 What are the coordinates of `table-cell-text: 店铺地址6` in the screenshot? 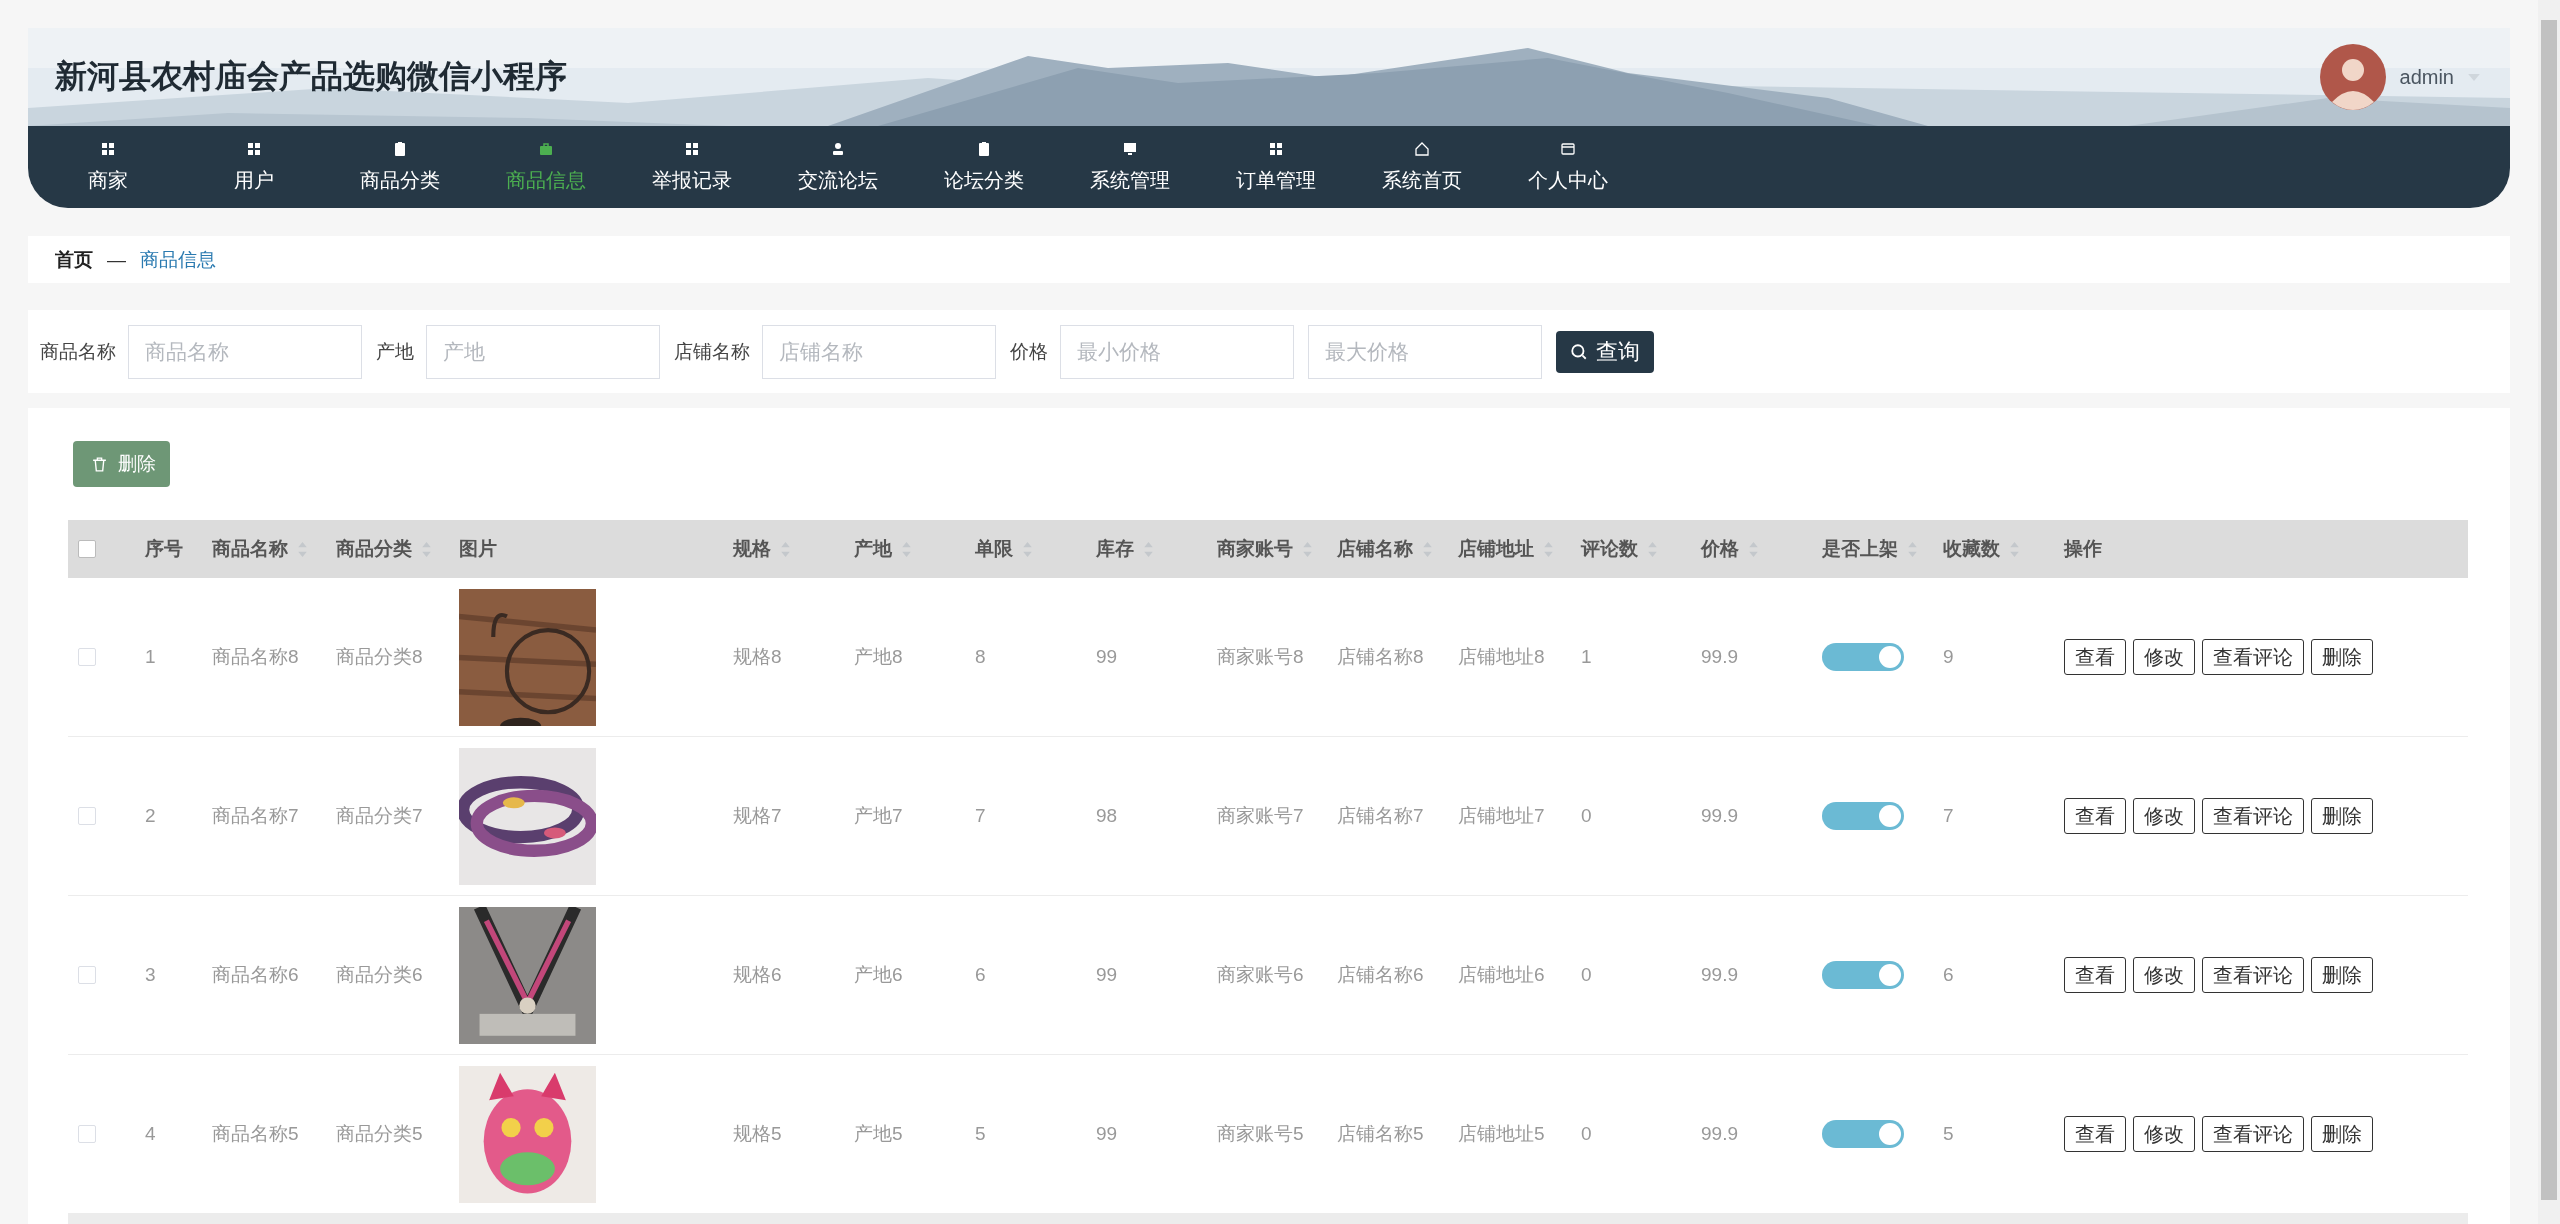 It's located at (1501, 975).